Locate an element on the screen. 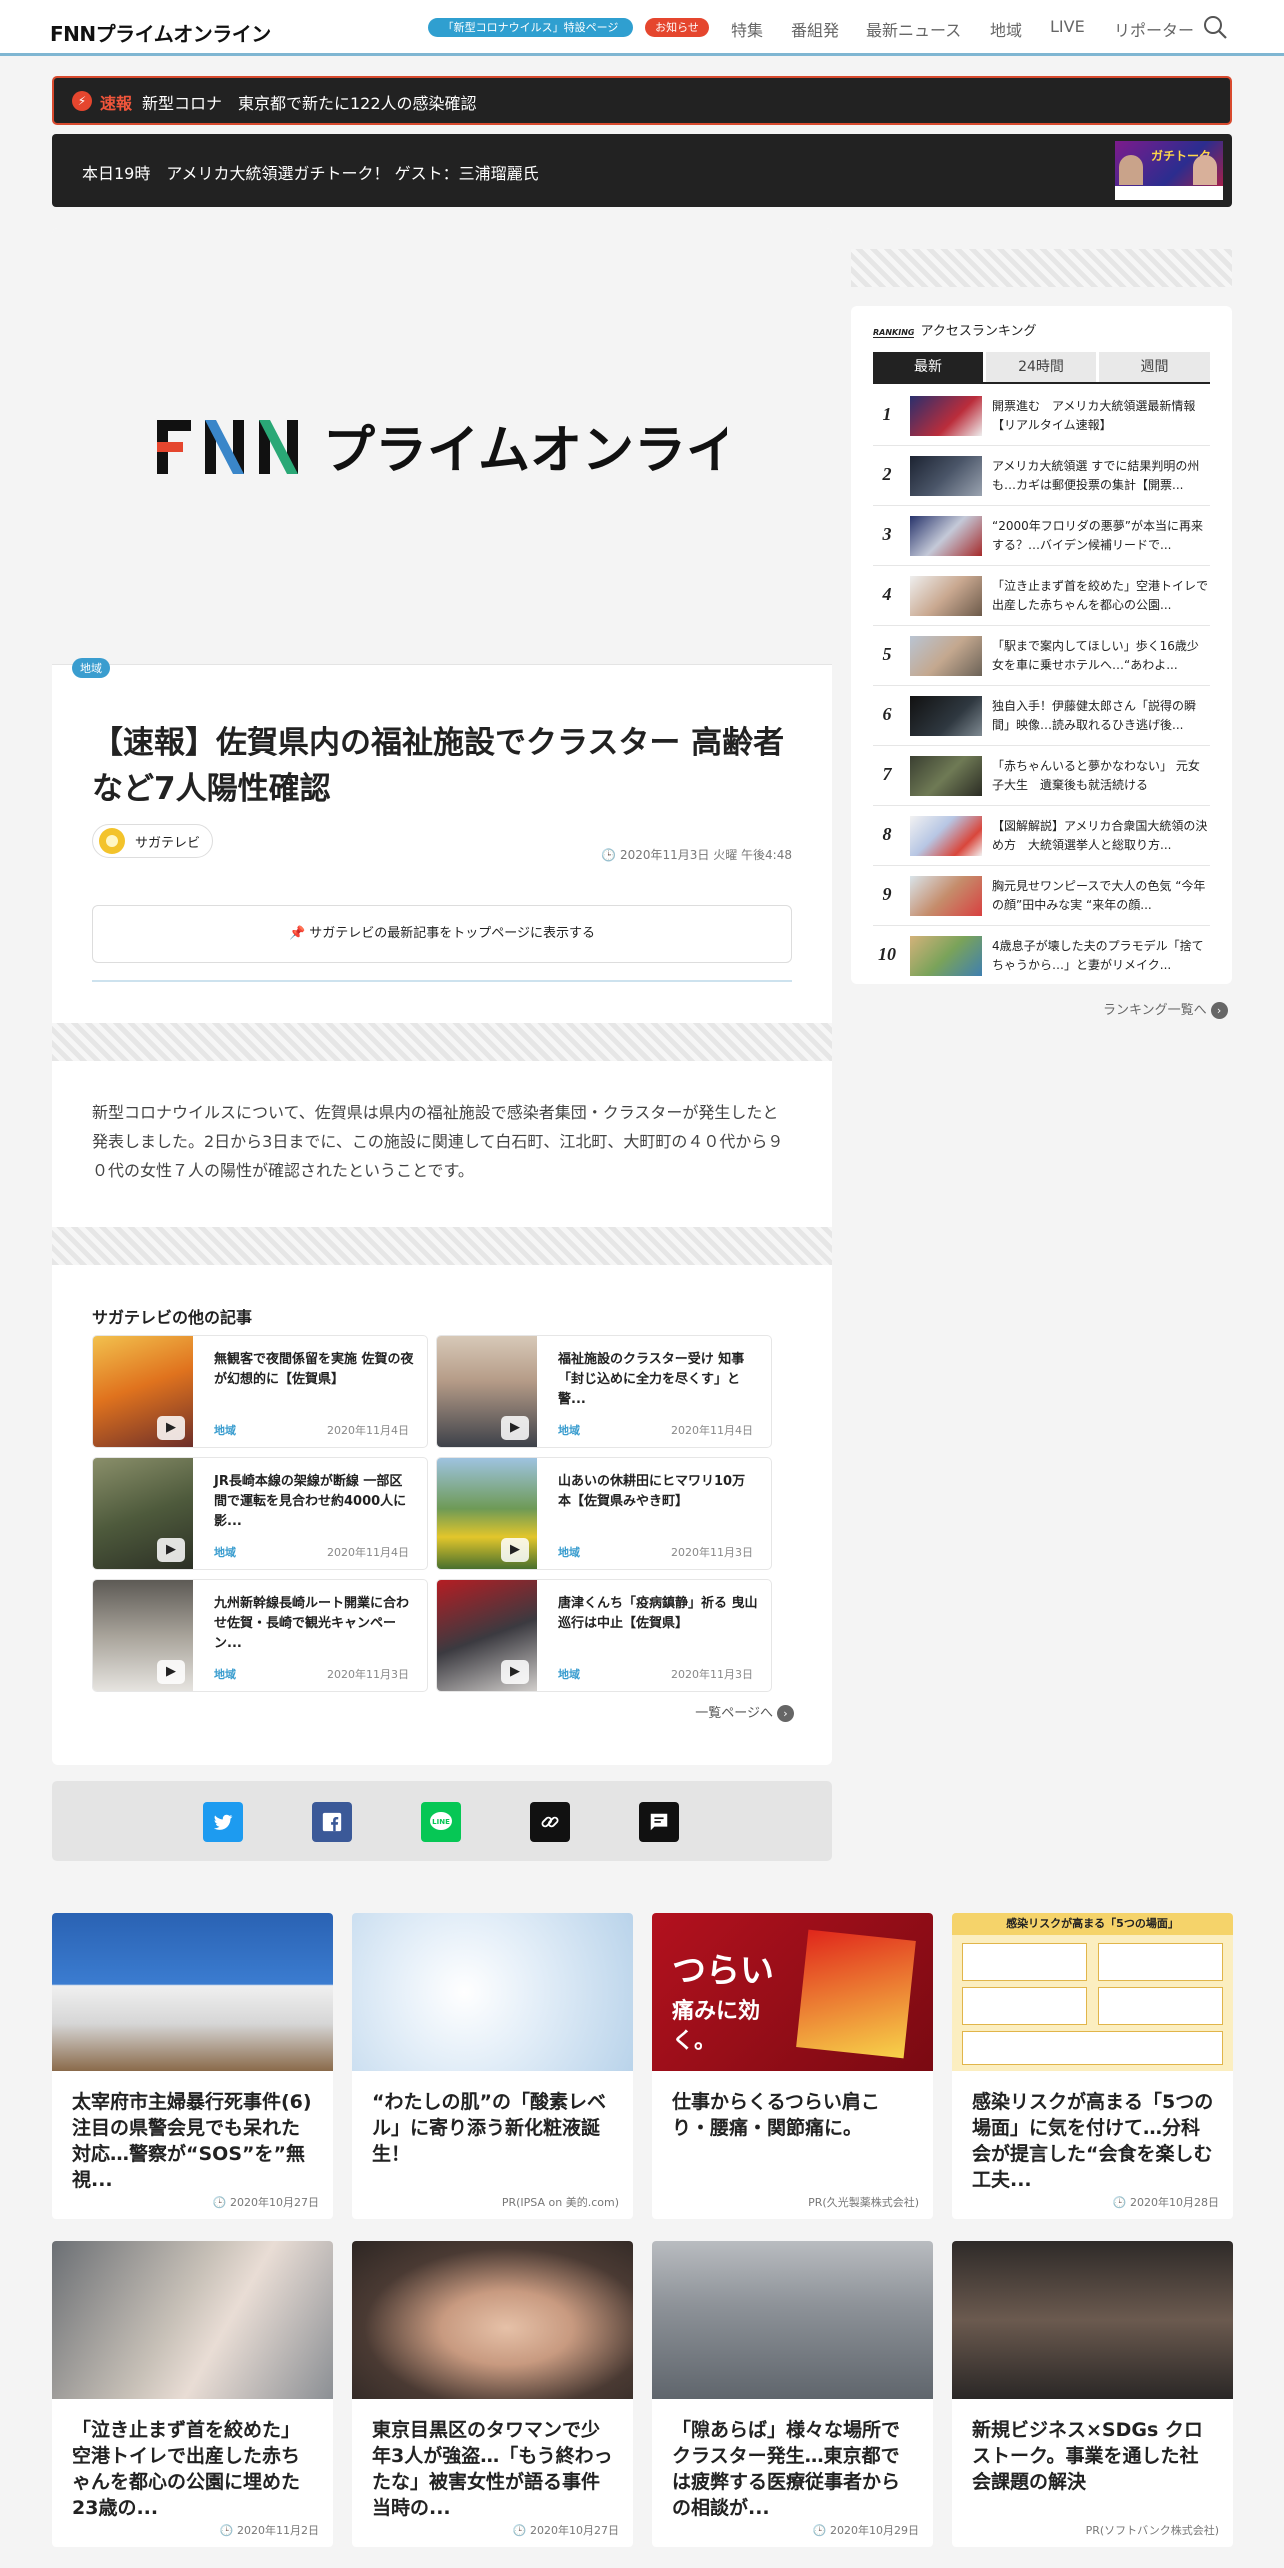 The image size is (1284, 2568). facebook-icon is located at coordinates (332, 1822).